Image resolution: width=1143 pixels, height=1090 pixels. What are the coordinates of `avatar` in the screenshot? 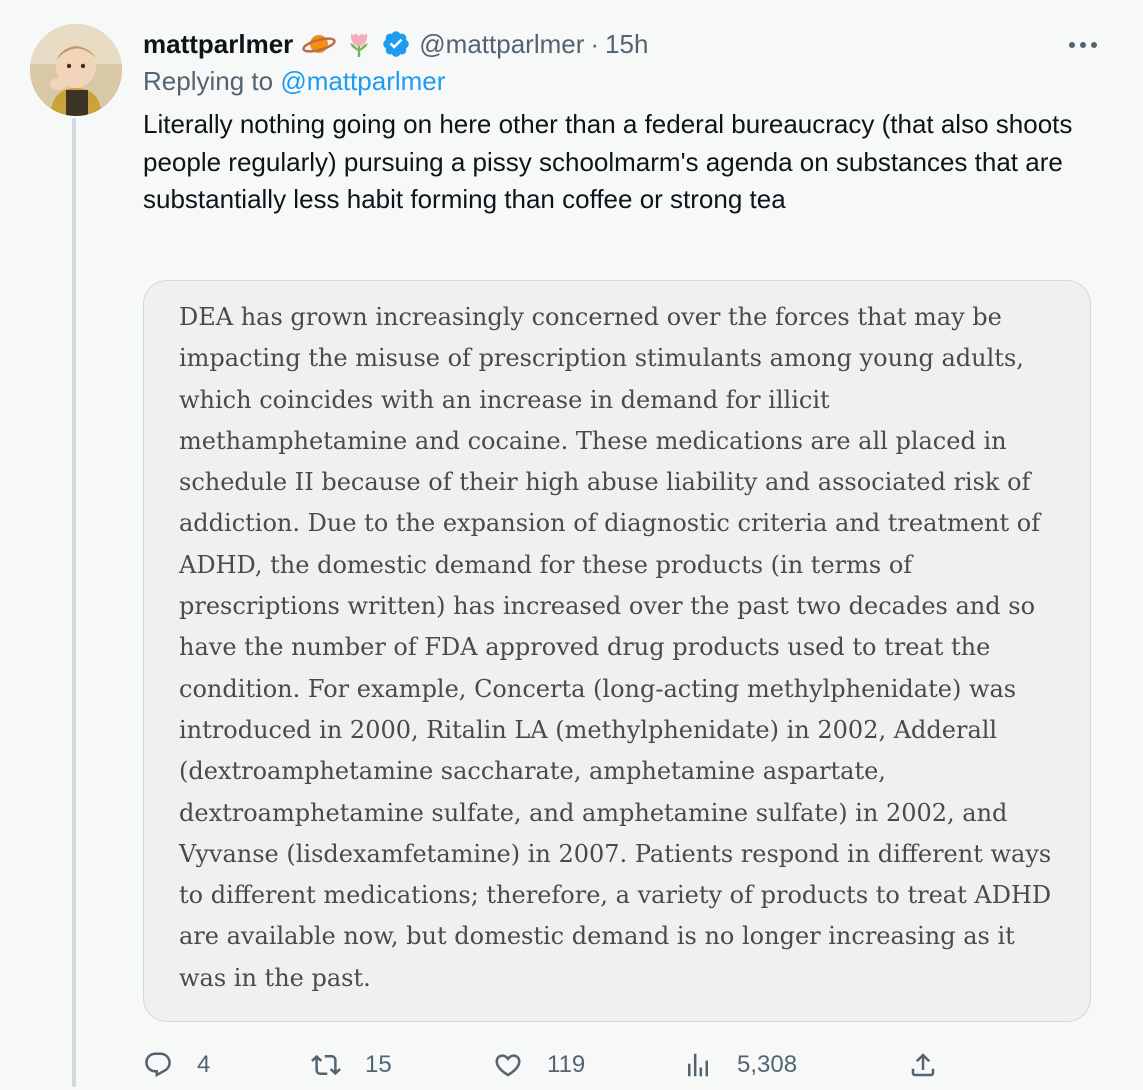 It's located at (76, 70).